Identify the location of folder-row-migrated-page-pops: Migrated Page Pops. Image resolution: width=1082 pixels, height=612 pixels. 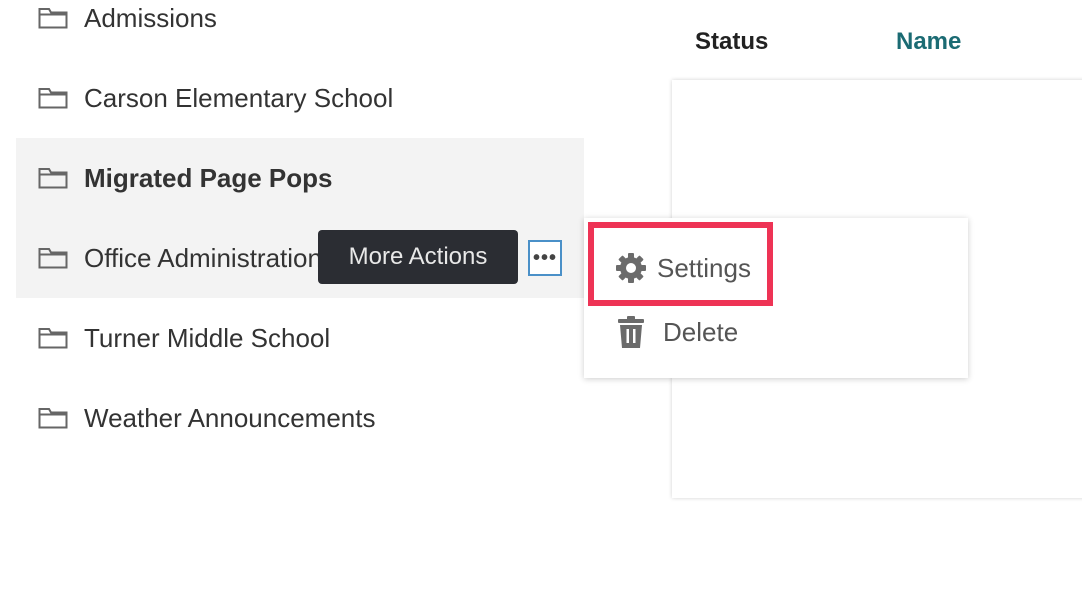
(300, 178).